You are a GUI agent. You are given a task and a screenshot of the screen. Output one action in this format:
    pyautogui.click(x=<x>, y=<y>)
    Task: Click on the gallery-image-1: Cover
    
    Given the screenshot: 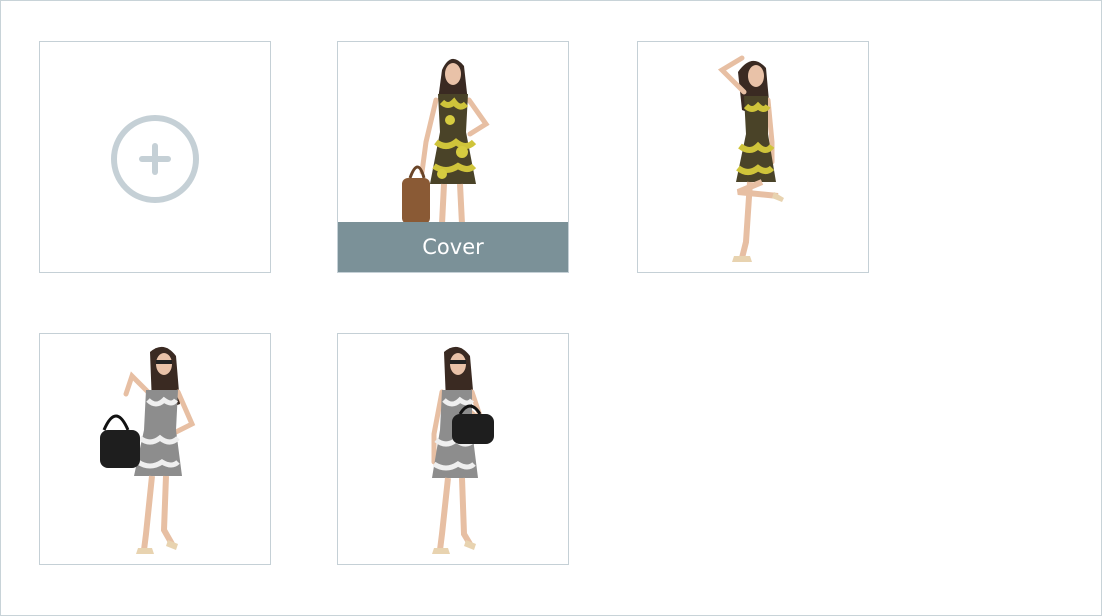 What is the action you would take?
    pyautogui.click(x=453, y=157)
    